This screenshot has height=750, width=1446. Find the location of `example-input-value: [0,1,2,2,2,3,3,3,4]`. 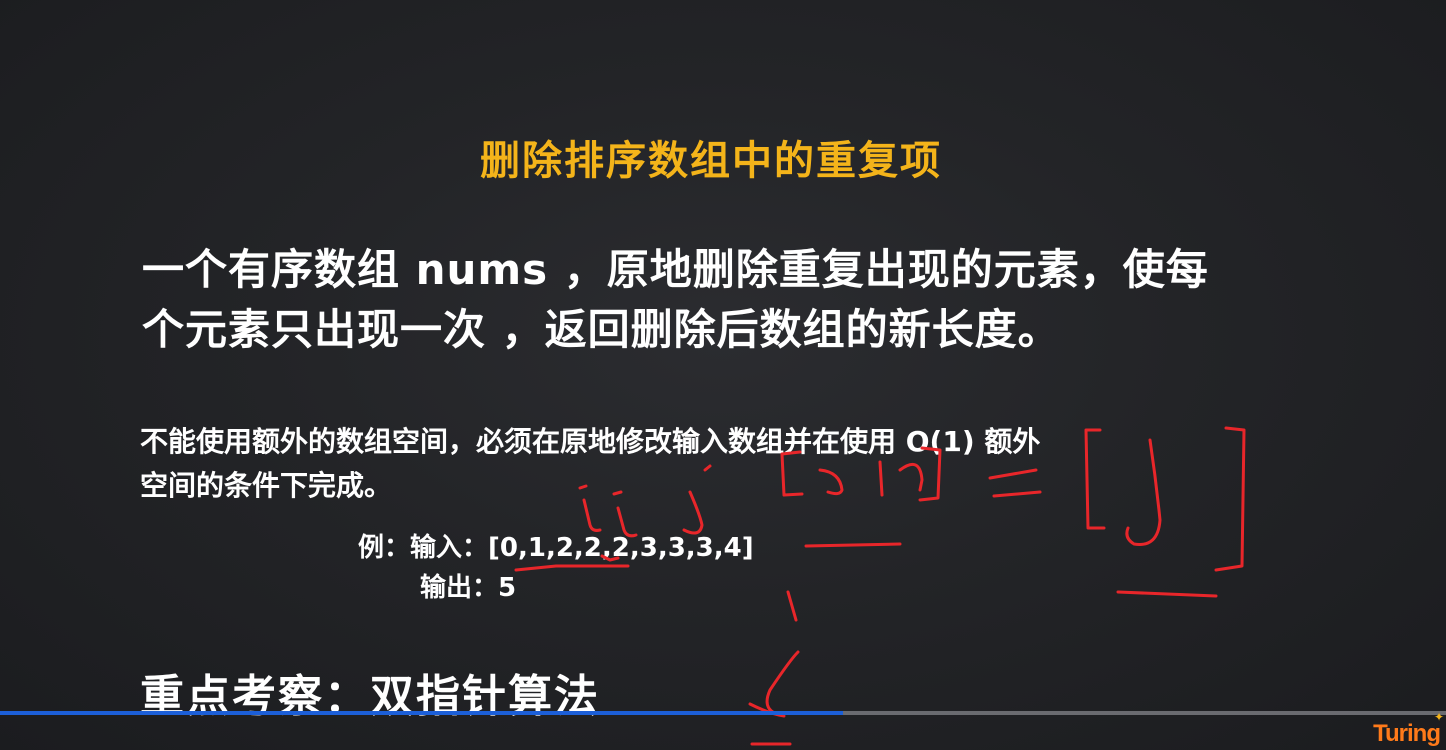

example-input-value: [0,1,2,2,2,3,3,3,4] is located at coordinates (621, 548).